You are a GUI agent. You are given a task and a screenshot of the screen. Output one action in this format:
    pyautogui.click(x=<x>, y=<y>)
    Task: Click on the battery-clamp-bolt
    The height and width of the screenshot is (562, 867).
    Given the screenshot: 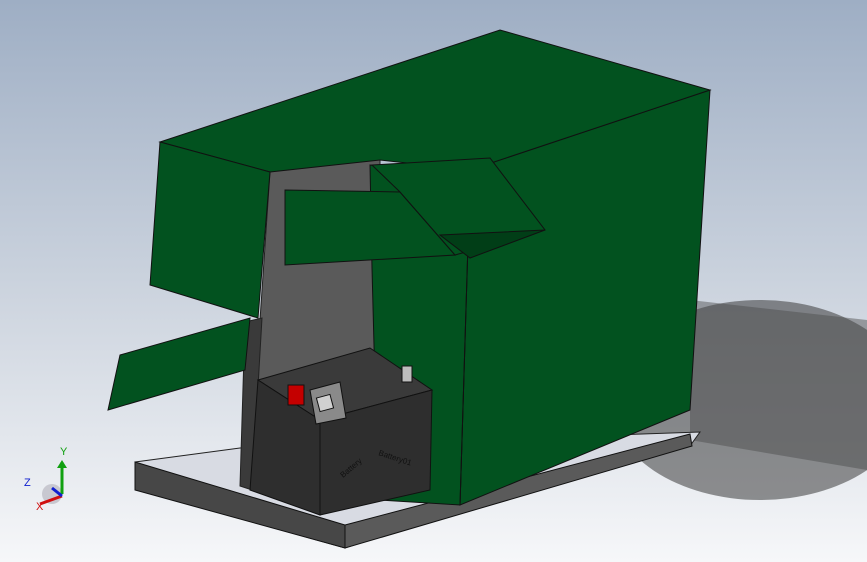 What is the action you would take?
    pyautogui.click(x=325, y=403)
    